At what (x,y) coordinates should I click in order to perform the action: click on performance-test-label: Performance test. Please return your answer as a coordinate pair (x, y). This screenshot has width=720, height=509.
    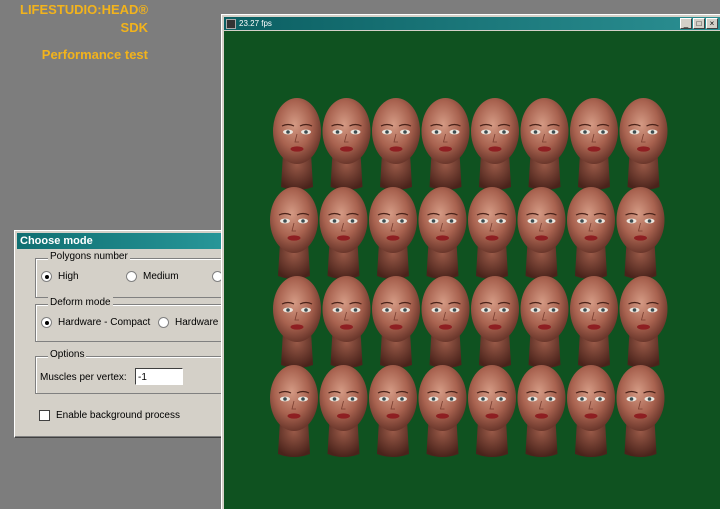
    Looking at the image, I should click on (94, 54).